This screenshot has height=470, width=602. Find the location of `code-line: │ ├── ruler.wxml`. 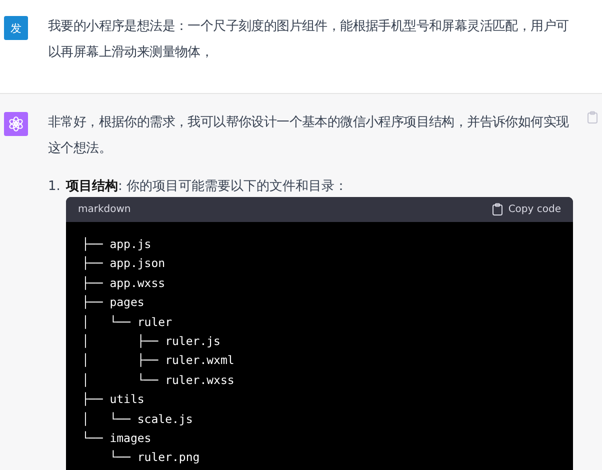

code-line: │ ├── ruler.wxml is located at coordinates (159, 361).